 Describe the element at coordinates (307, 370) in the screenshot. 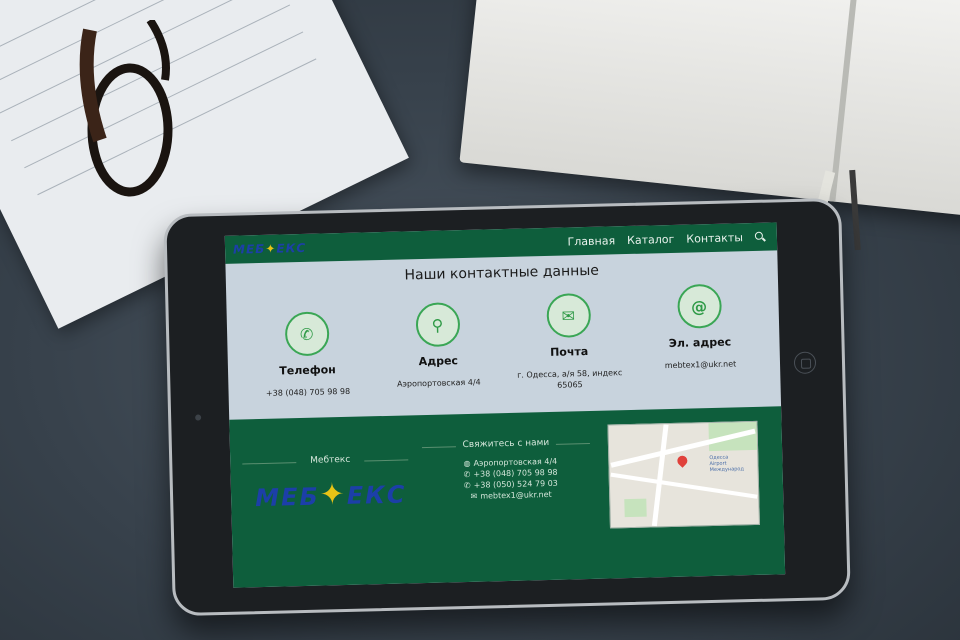

I see `contact-name: Телефон` at that location.